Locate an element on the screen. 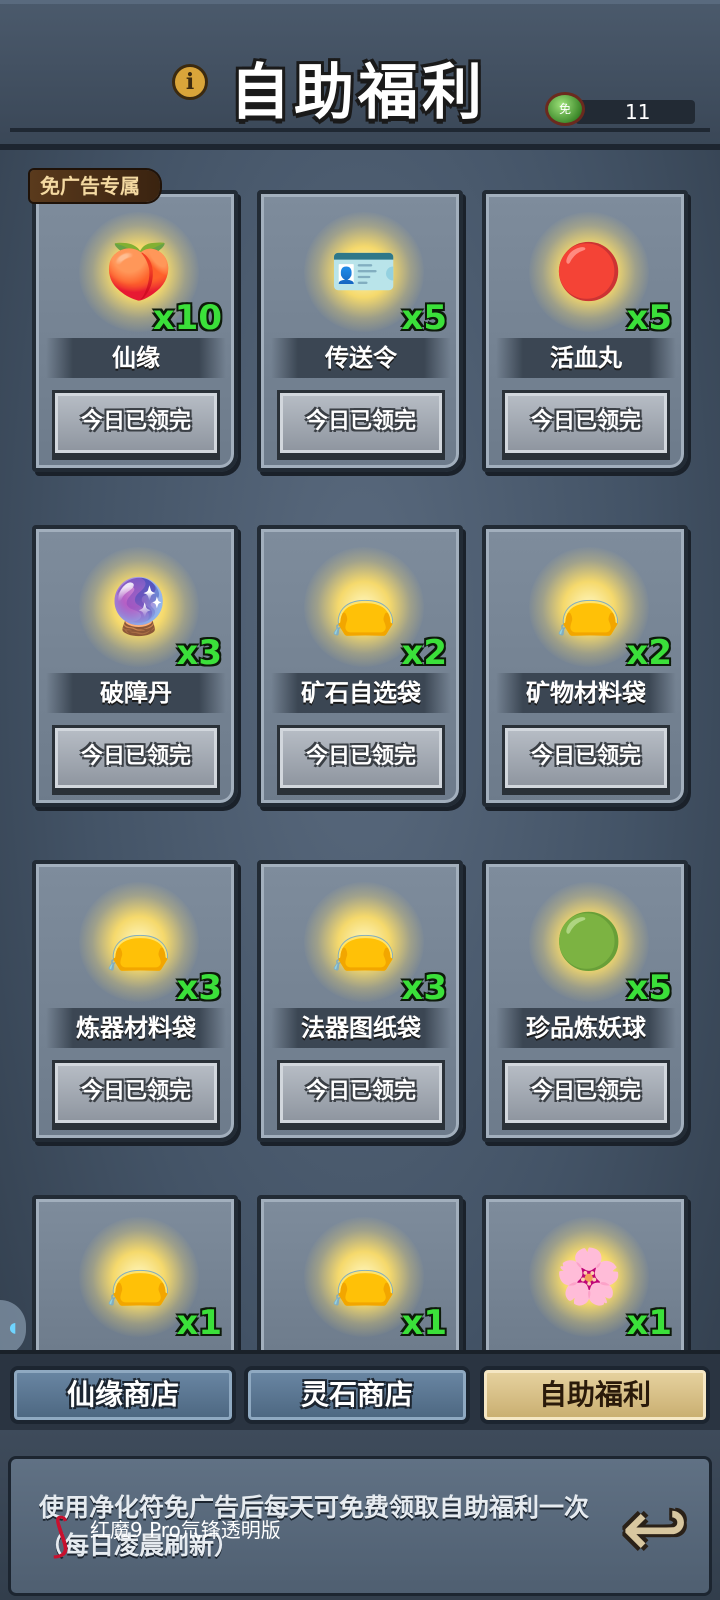 Image resolution: width=720 pixels, height=1600 pixels. tab-self-service-welfare: 自助福利 is located at coordinates (595, 1395).